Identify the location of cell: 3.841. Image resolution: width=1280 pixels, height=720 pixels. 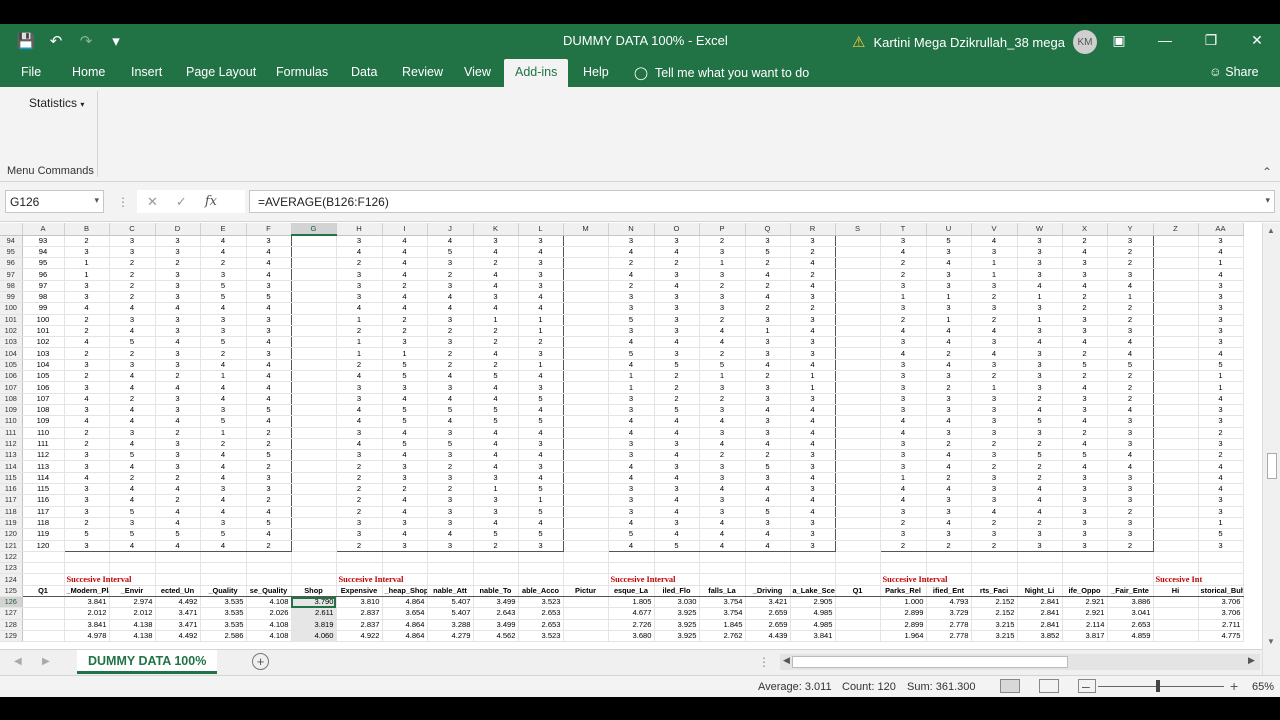
(87, 625).